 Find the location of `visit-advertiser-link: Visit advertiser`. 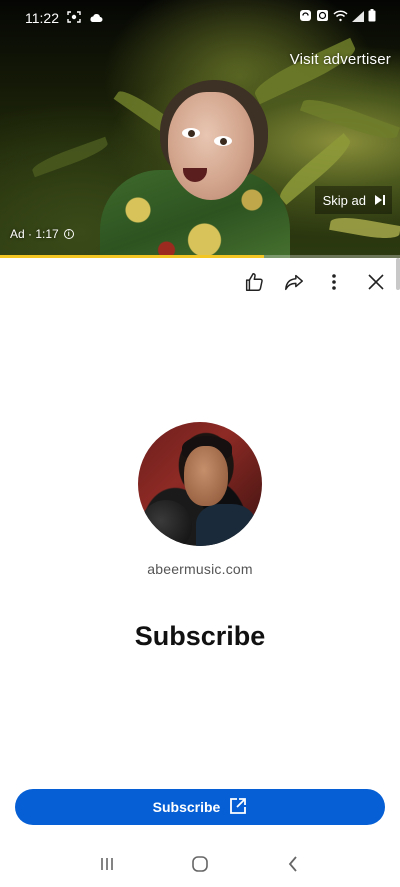

visit-advertiser-link: Visit advertiser is located at coordinates (340, 59).